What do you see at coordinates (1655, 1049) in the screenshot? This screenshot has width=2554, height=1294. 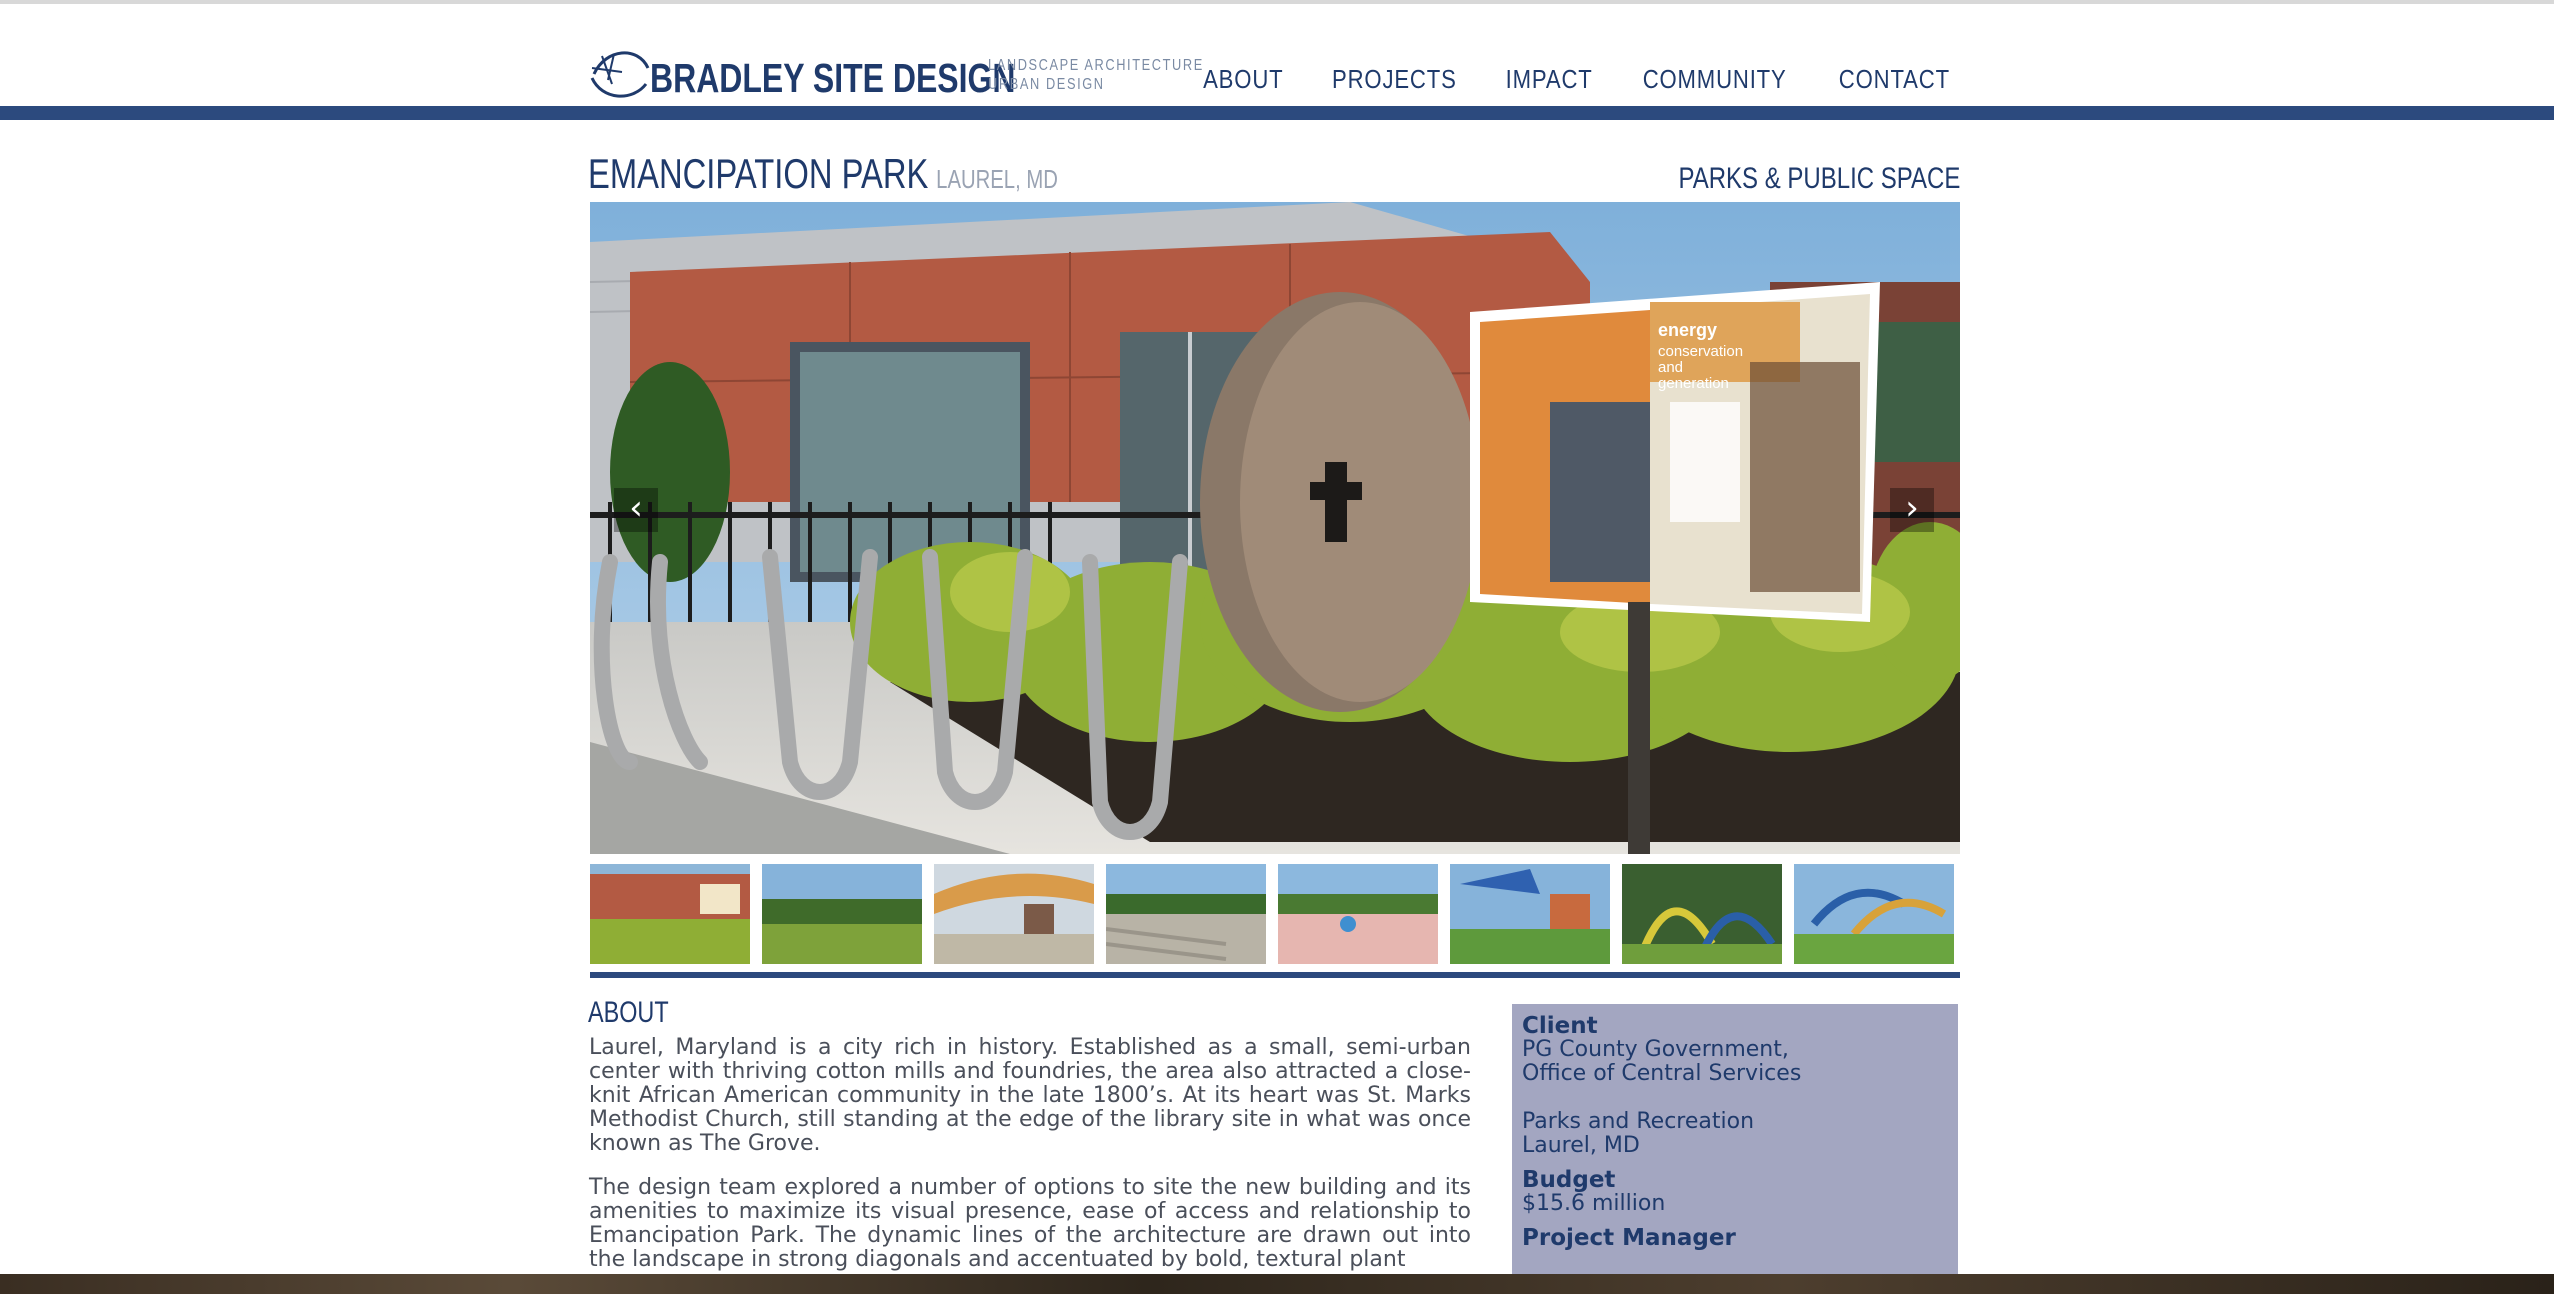 I see `client-line-1: PG County Government,` at bounding box center [1655, 1049].